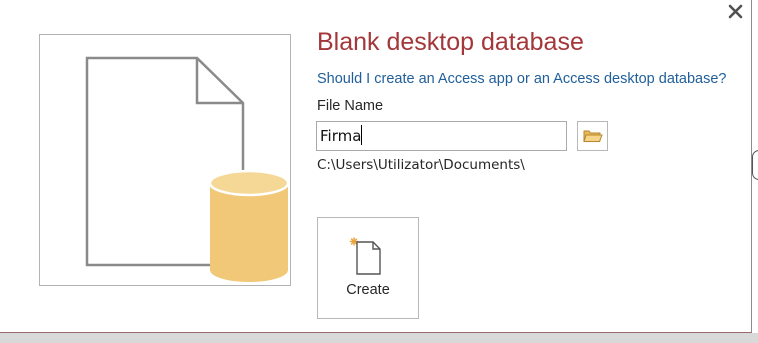 The image size is (758, 343). I want to click on close-icon, so click(735, 11).